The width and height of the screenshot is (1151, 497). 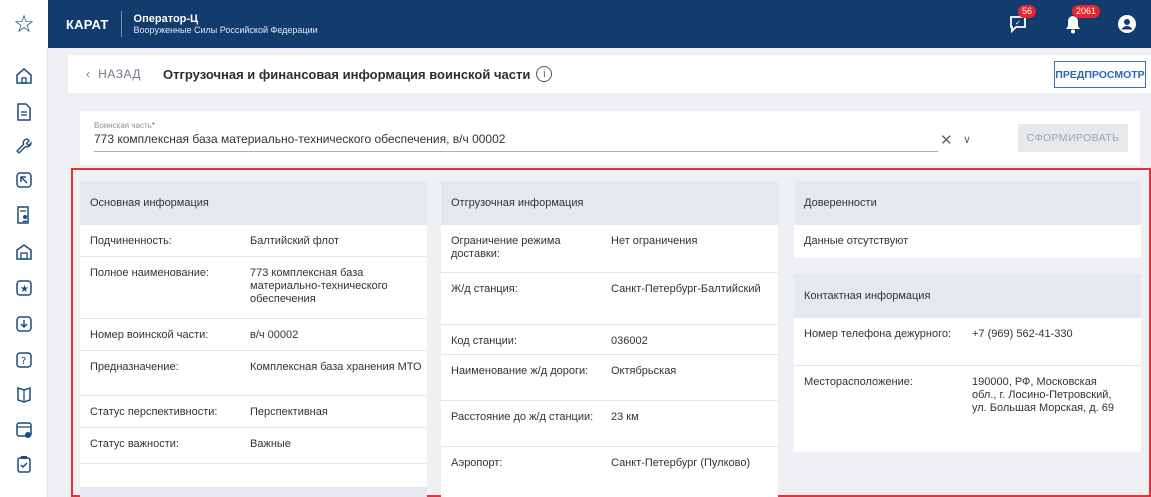 What do you see at coordinates (87, 24) in the screenshot?
I see `app-logo: КАРАТ` at bounding box center [87, 24].